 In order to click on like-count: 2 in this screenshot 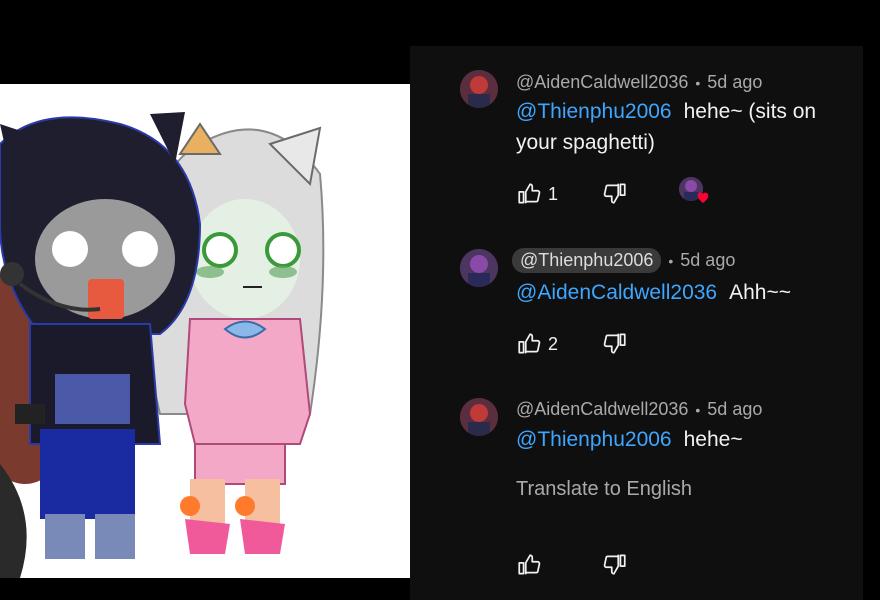, I will do `click(553, 343)`.